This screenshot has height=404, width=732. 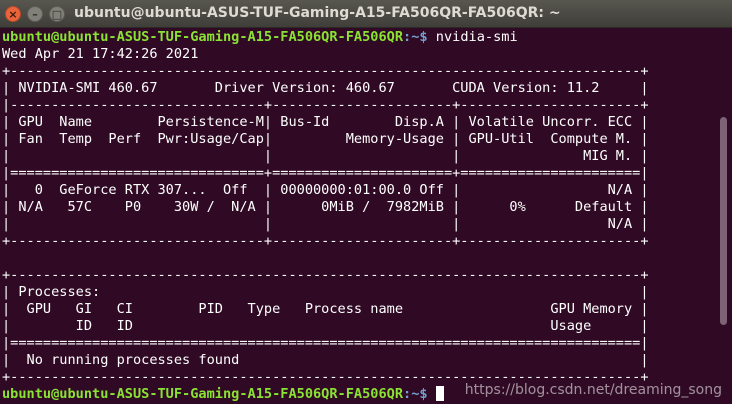 I want to click on text-cursor, so click(x=439, y=393).